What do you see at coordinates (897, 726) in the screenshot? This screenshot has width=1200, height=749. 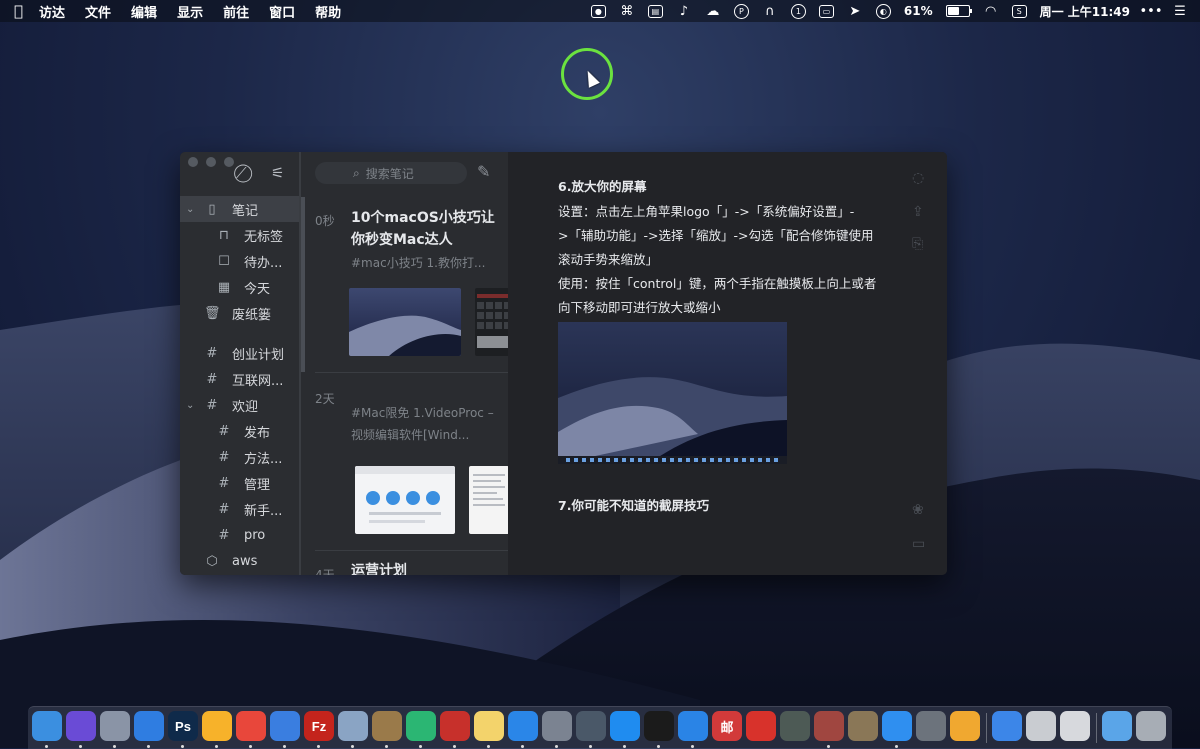 I see `messages-icon` at bounding box center [897, 726].